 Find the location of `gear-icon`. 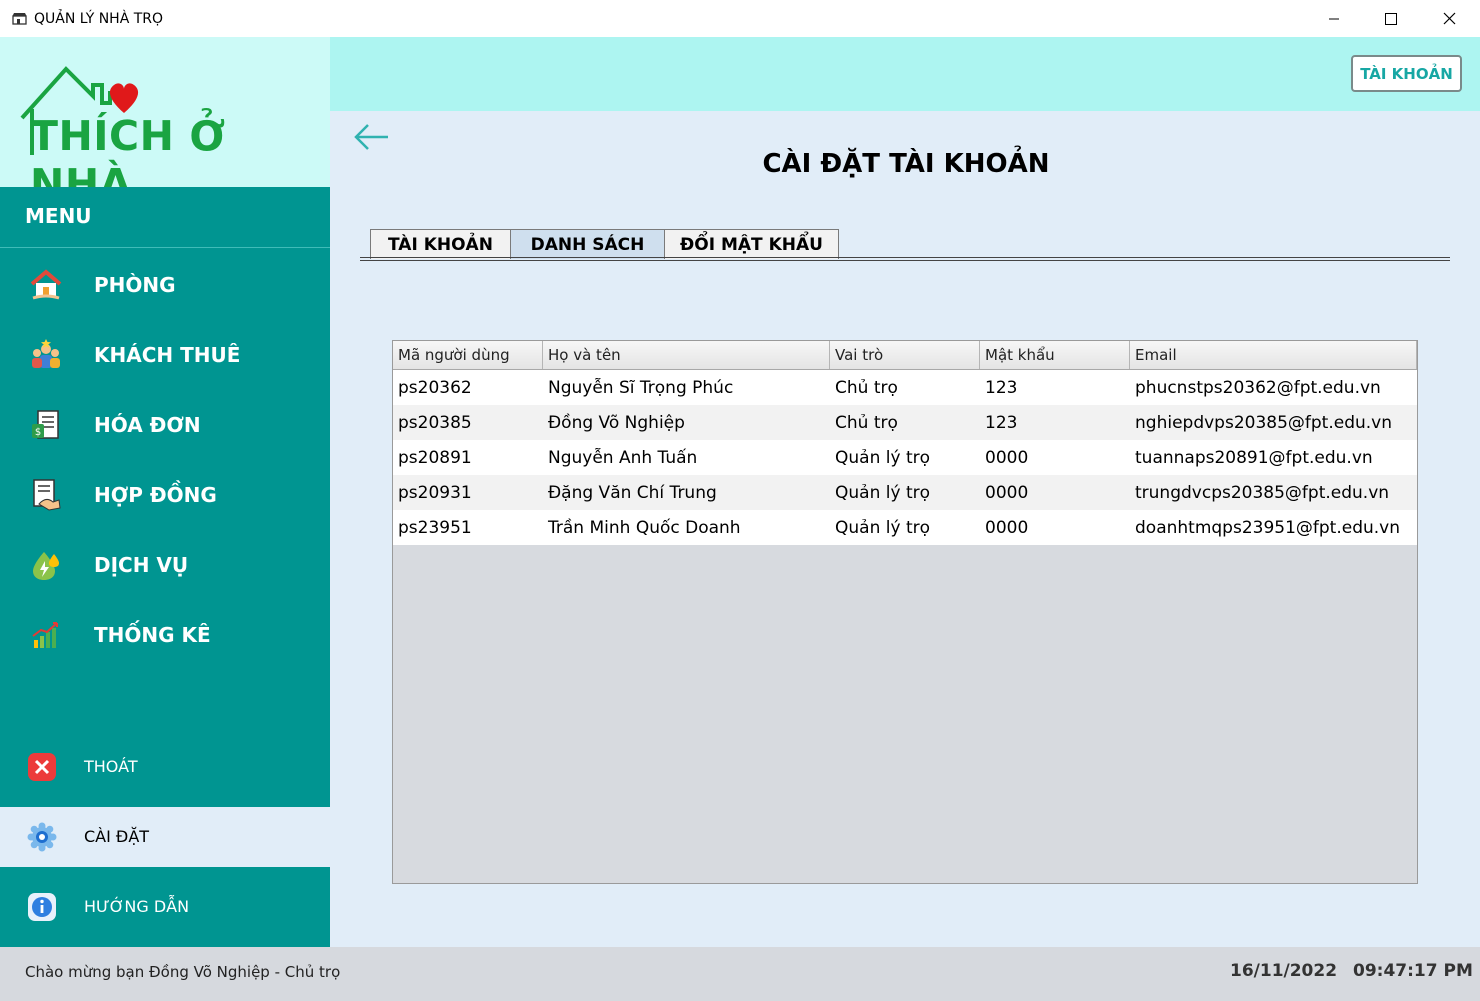

gear-icon is located at coordinates (42, 837).